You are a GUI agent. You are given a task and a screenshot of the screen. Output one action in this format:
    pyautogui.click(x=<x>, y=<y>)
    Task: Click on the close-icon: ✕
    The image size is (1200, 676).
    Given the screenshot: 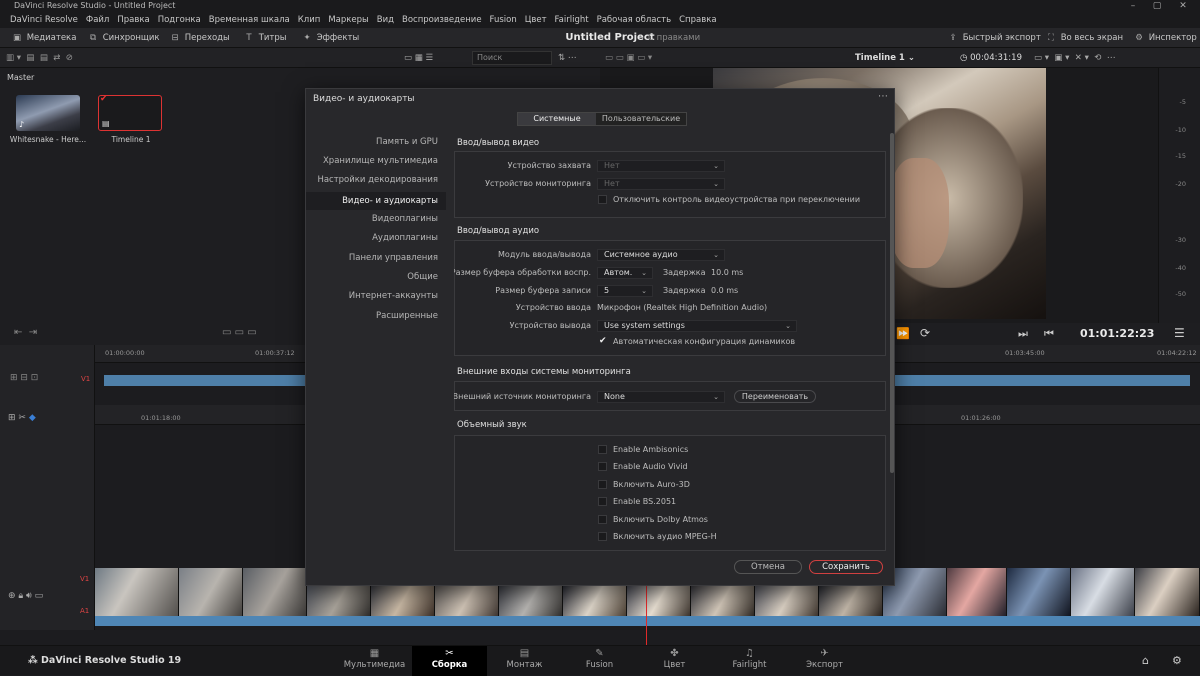 What is the action you would take?
    pyautogui.click(x=1183, y=6)
    